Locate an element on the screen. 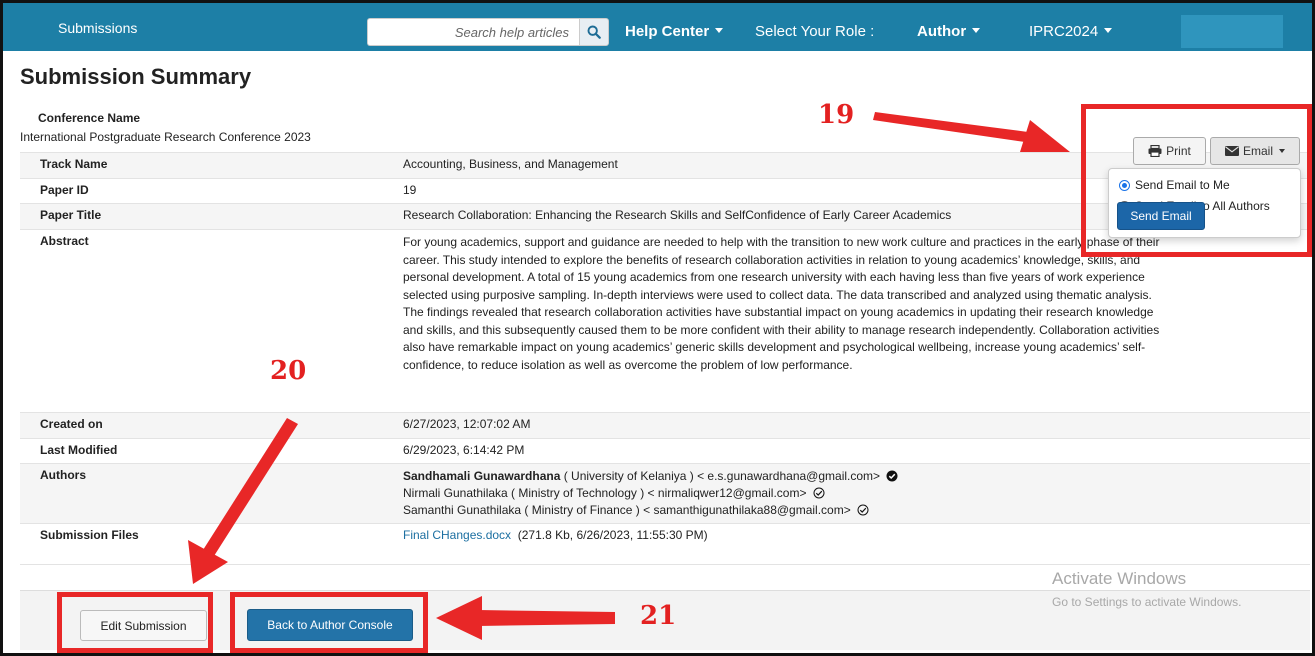  arrow-to-edit-icon is located at coordinates (243, 501).